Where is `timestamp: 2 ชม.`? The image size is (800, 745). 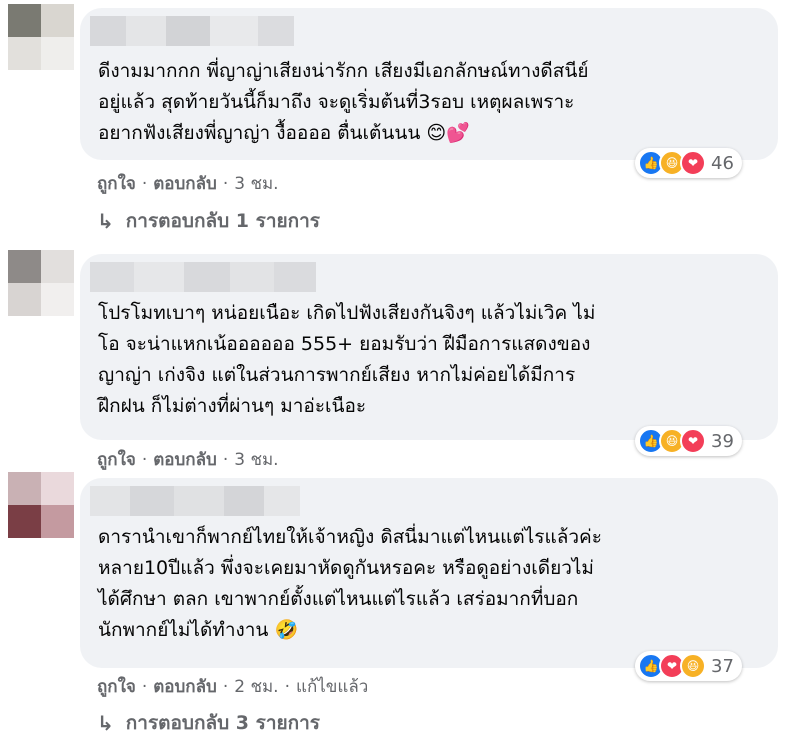
timestamp: 2 ชม. is located at coordinates (256, 686).